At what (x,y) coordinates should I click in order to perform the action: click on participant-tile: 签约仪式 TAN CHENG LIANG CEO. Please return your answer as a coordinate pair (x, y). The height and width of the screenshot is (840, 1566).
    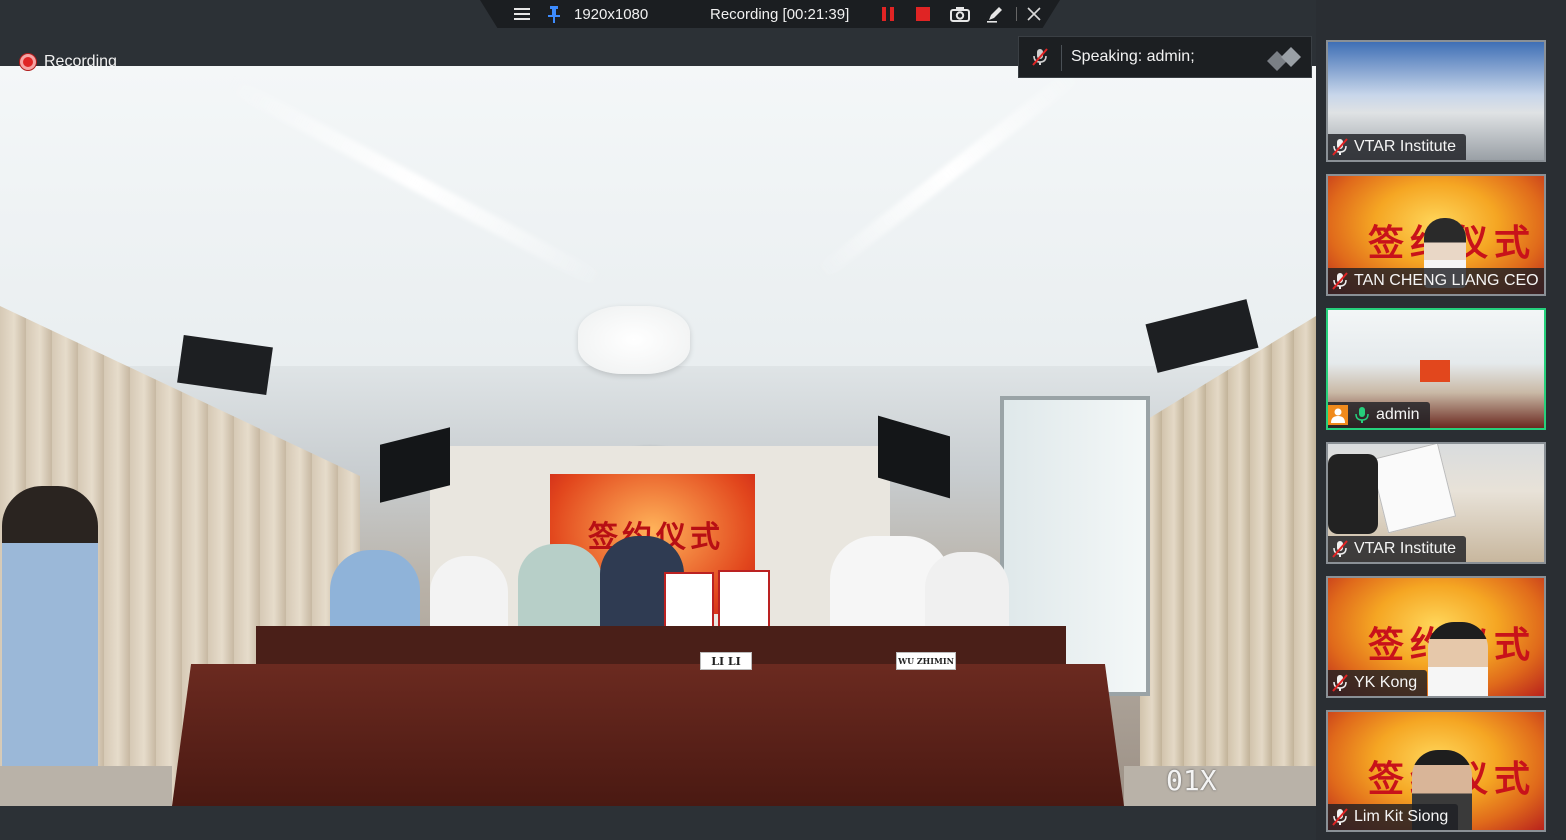
    Looking at the image, I should click on (1436, 235).